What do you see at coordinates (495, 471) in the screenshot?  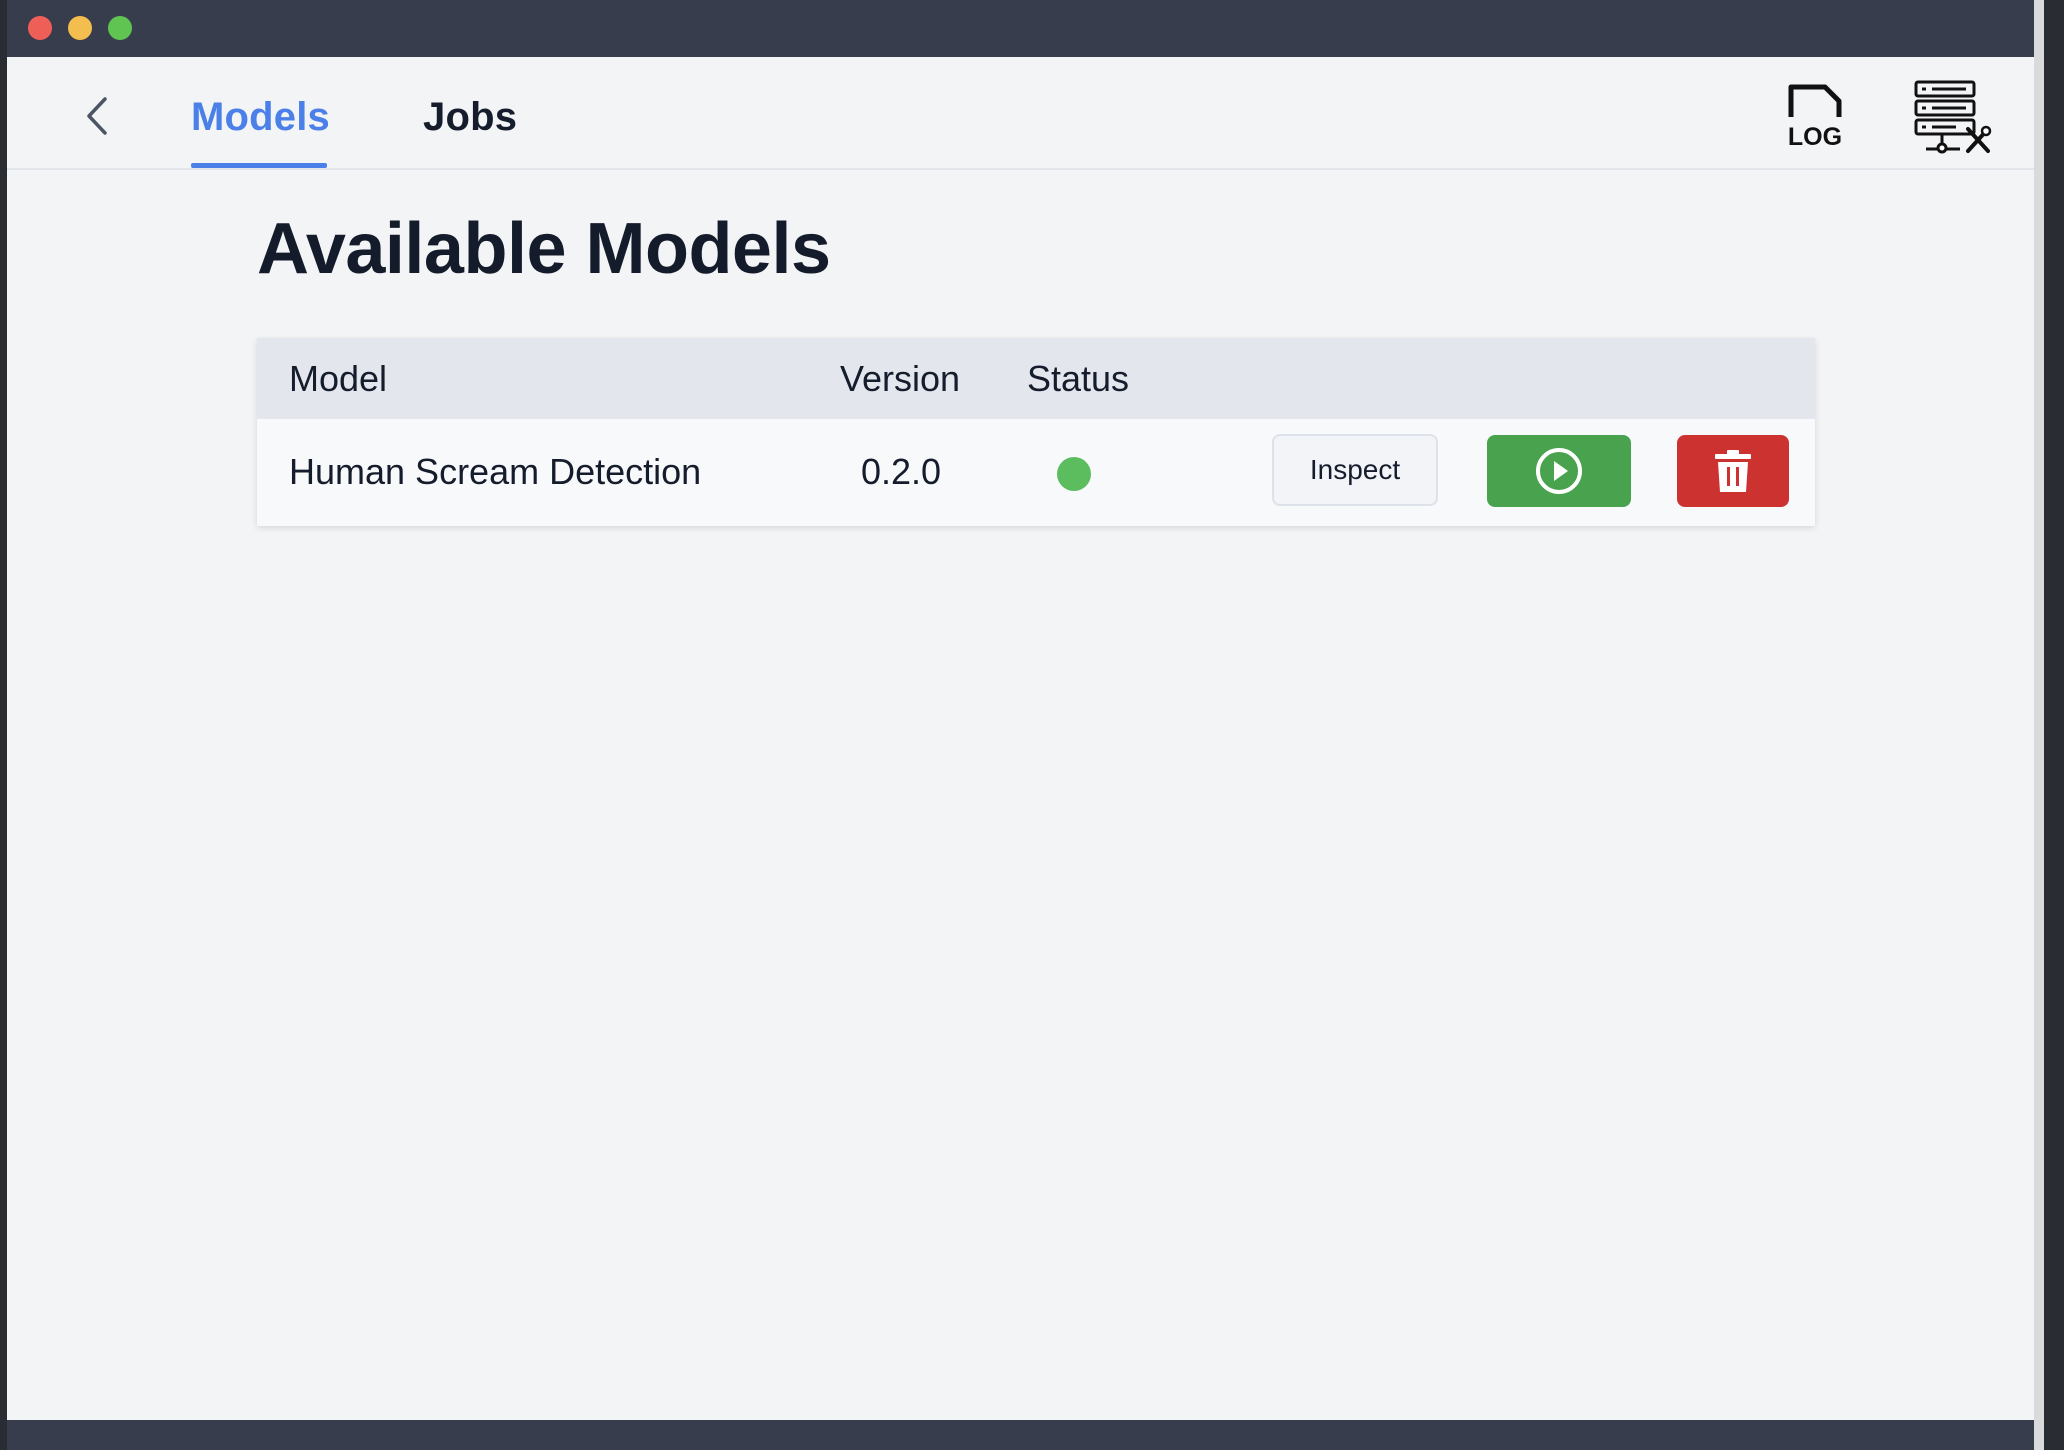 I see `model-name: Human Scream Detection` at bounding box center [495, 471].